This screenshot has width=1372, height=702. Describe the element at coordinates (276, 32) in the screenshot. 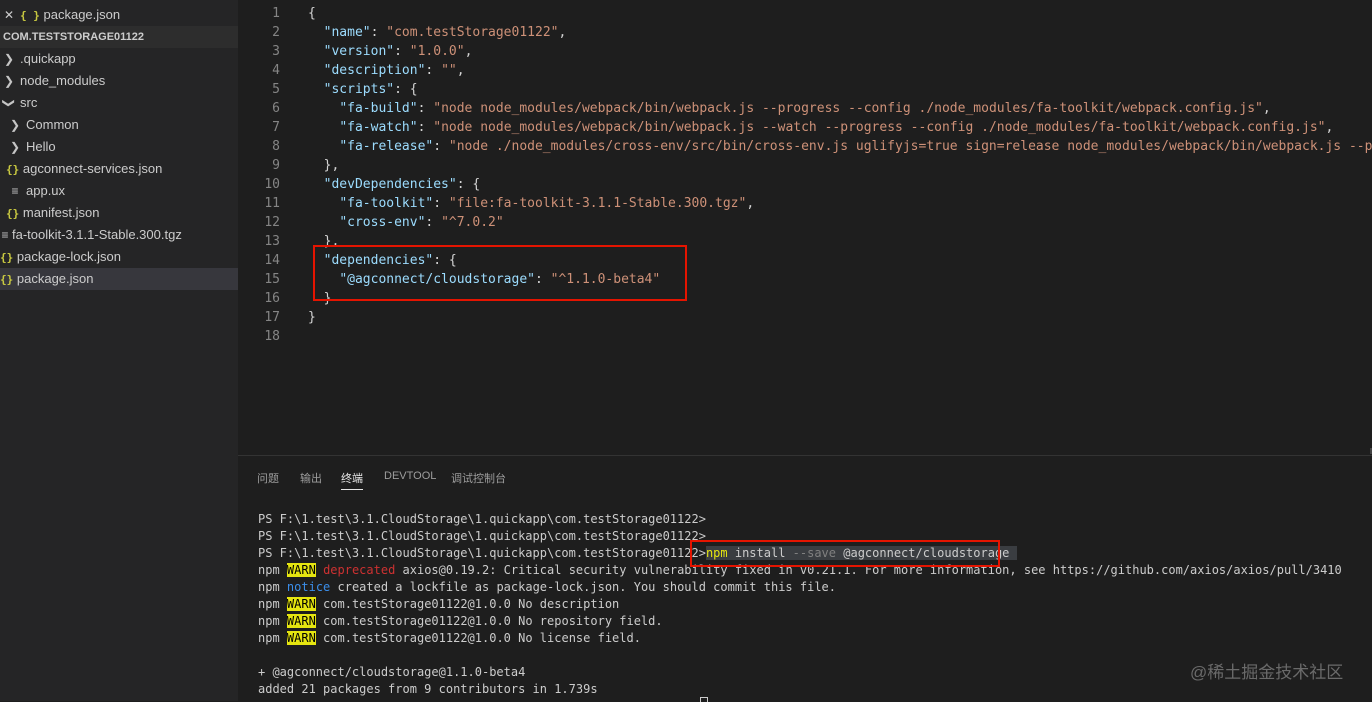

I see `line-number: 2` at that location.